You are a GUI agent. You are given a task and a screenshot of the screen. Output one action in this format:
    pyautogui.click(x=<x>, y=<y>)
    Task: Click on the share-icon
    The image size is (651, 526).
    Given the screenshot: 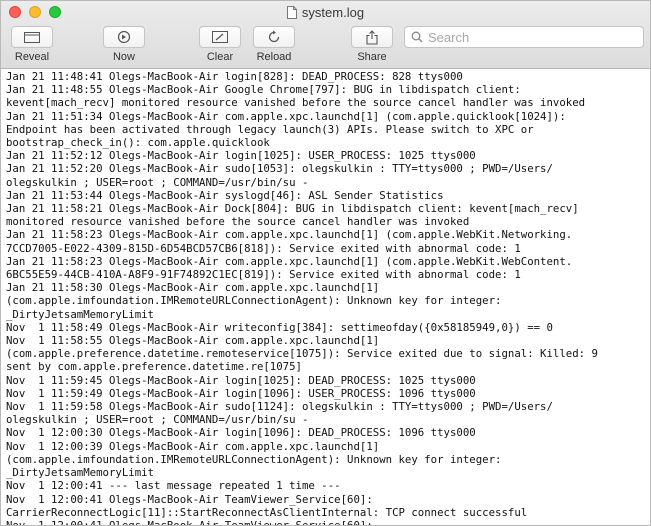 What is the action you would take?
    pyautogui.click(x=372, y=37)
    